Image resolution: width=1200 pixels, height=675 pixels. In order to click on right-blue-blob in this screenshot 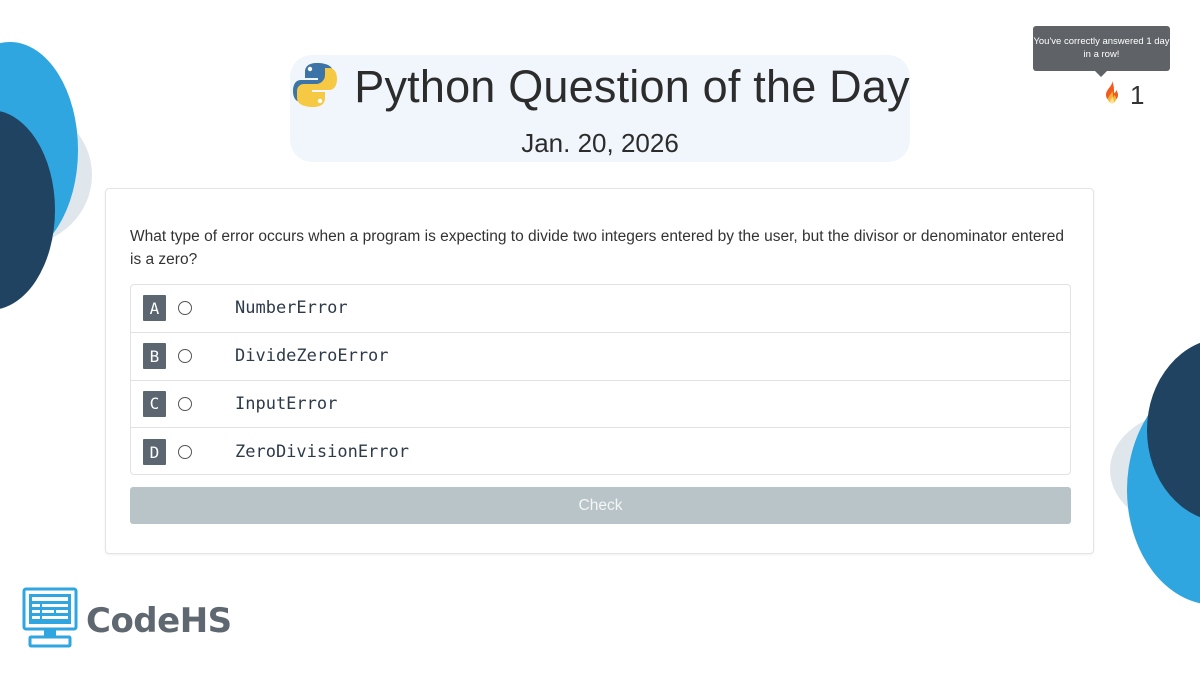, I will do `click(1163, 490)`.